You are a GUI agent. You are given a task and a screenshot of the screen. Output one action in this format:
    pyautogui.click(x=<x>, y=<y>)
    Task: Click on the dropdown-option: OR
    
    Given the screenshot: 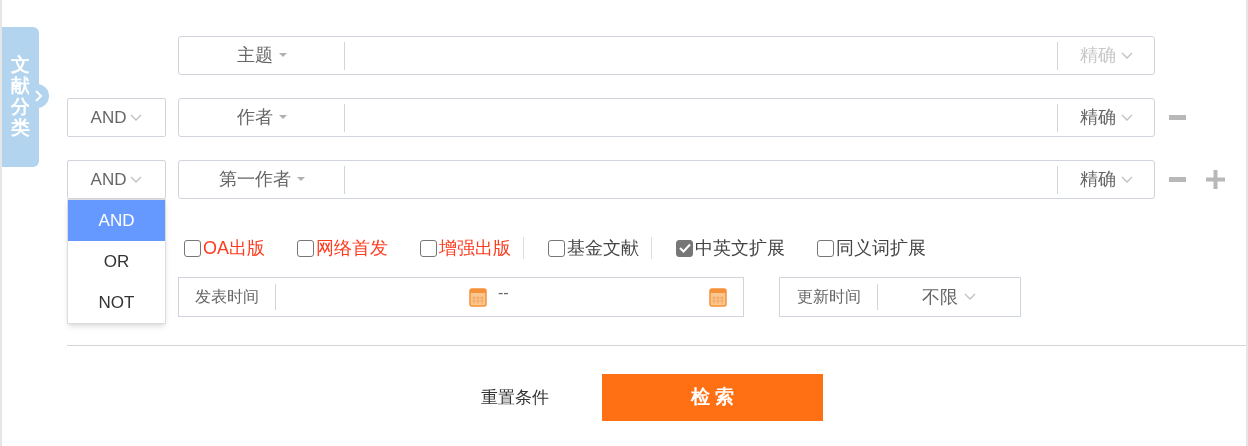 What is the action you would take?
    pyautogui.click(x=116, y=261)
    